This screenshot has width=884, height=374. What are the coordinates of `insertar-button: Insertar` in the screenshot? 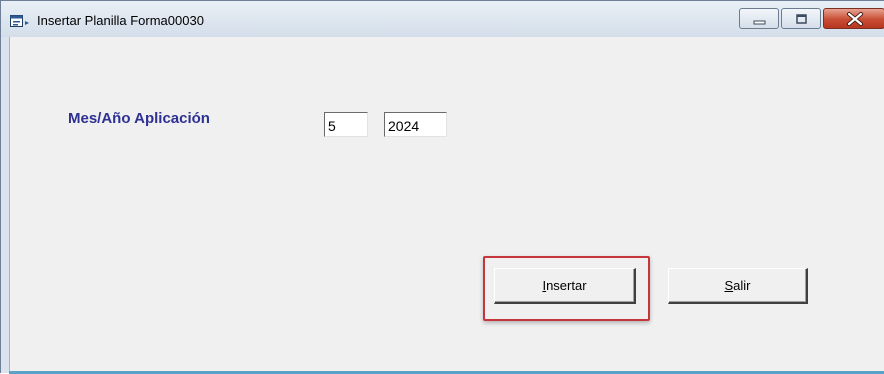 It's located at (565, 286).